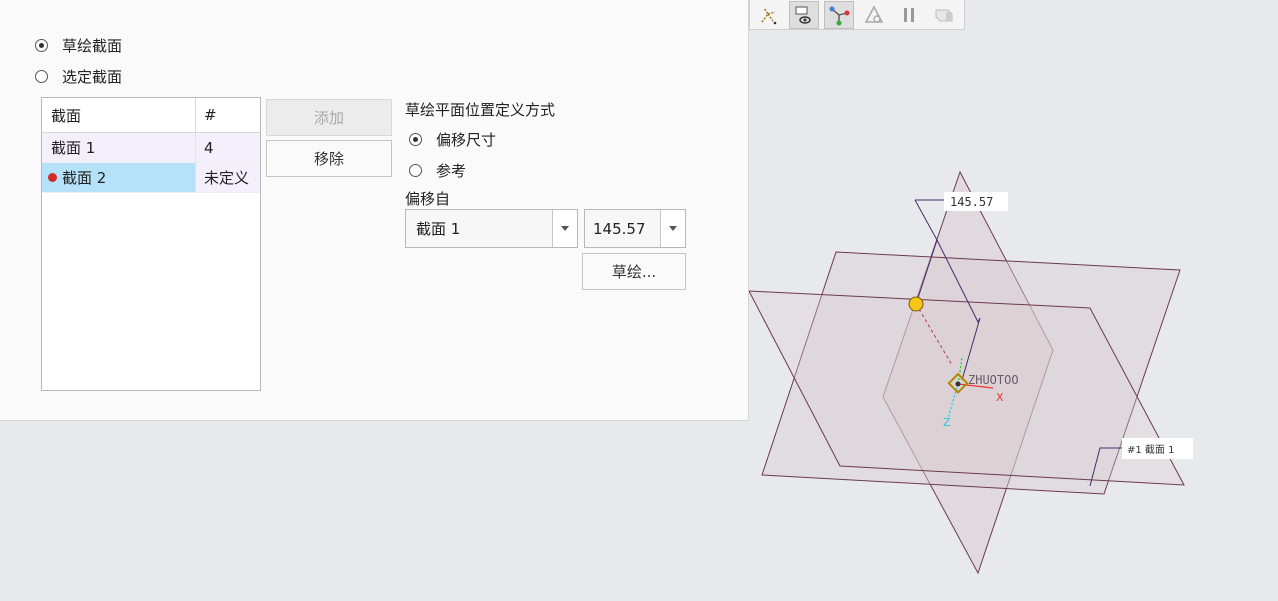  I want to click on column-header-number: #, so click(228, 115).